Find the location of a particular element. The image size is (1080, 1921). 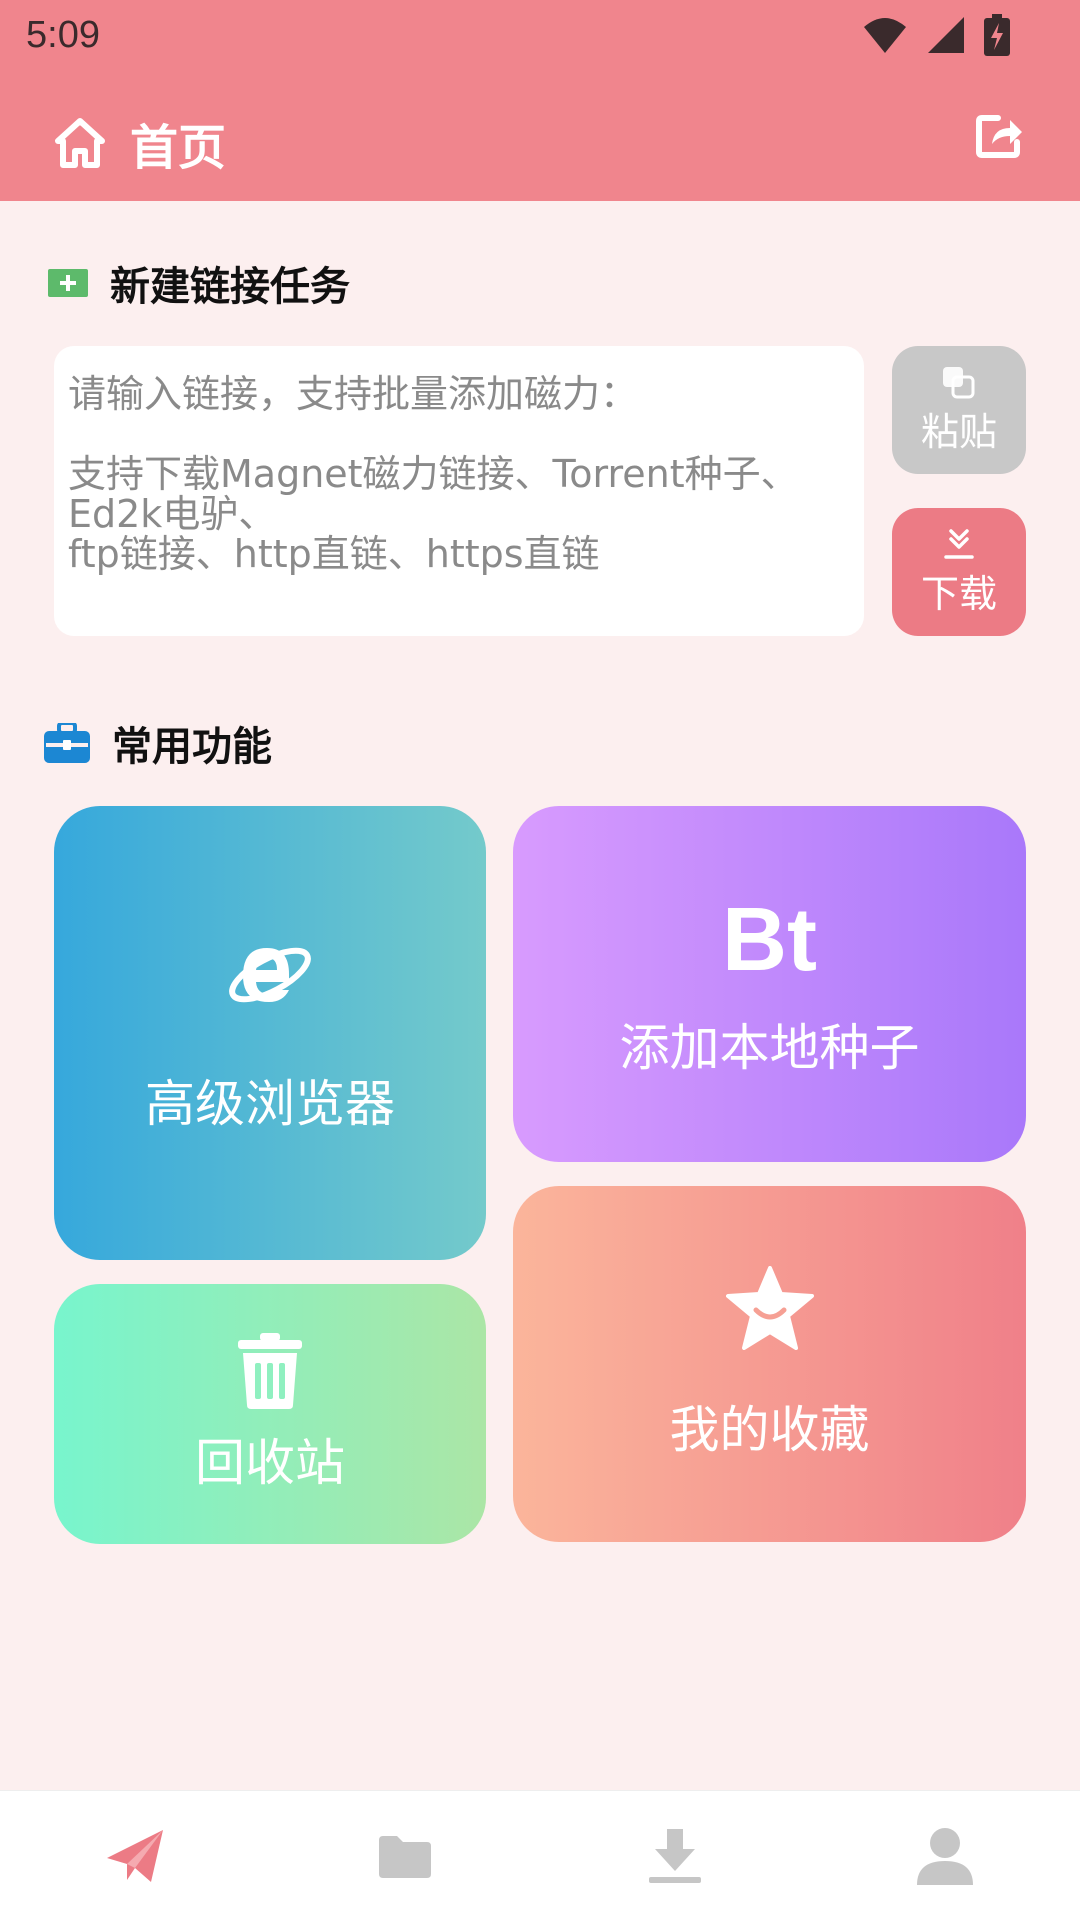

paste-button: 粘贴 is located at coordinates (959, 410).